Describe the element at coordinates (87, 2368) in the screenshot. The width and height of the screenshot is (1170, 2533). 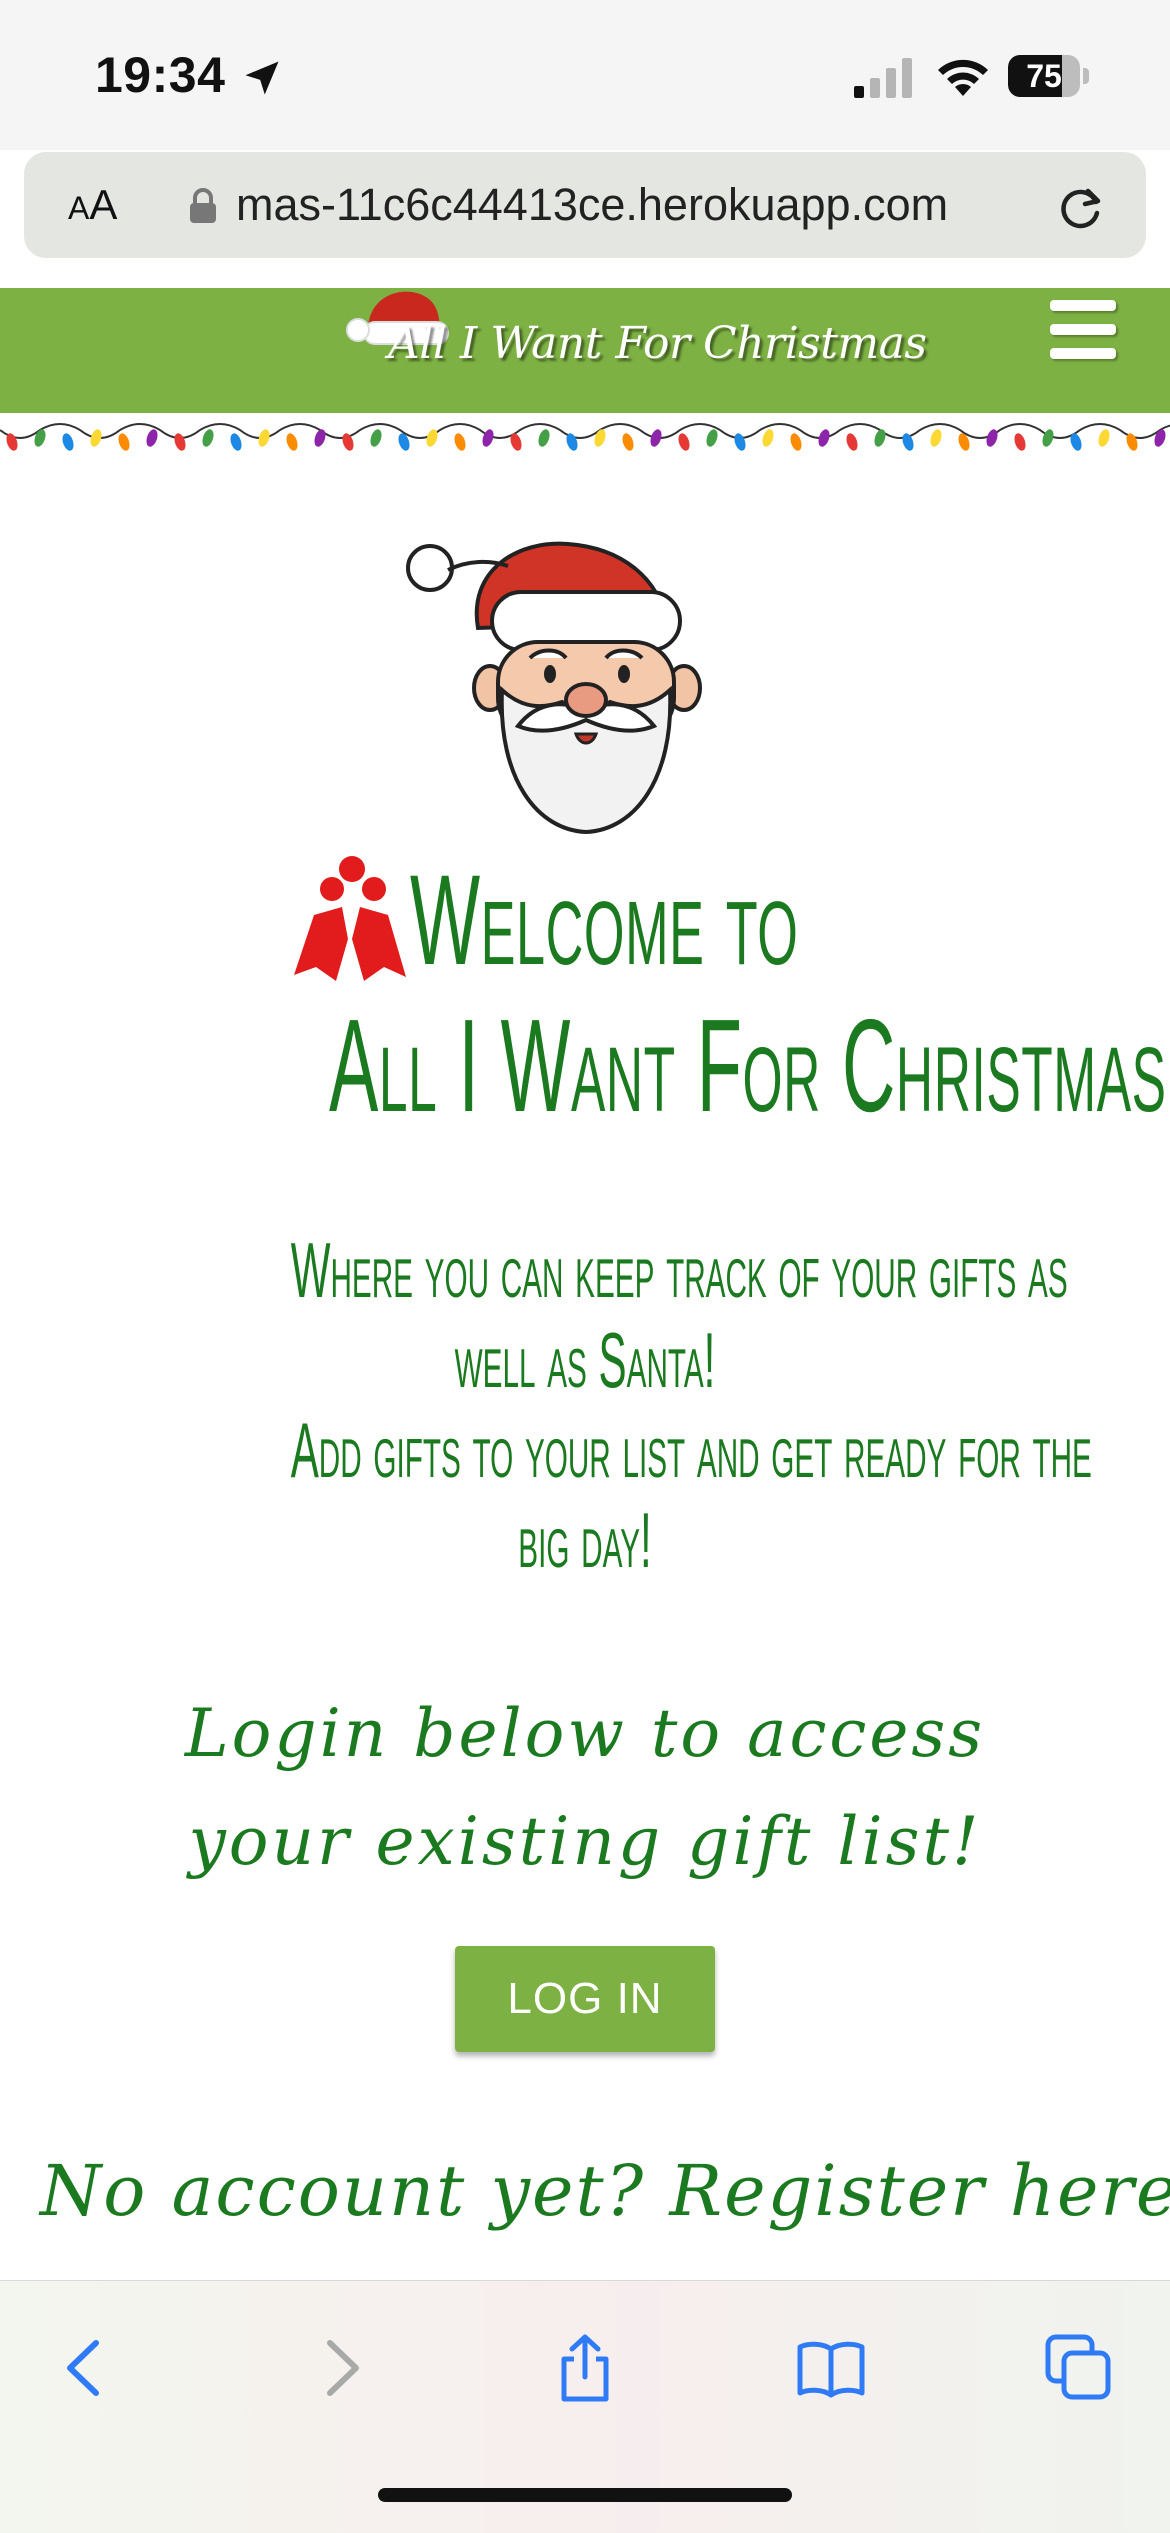
I see `back-chevron-icon` at that location.